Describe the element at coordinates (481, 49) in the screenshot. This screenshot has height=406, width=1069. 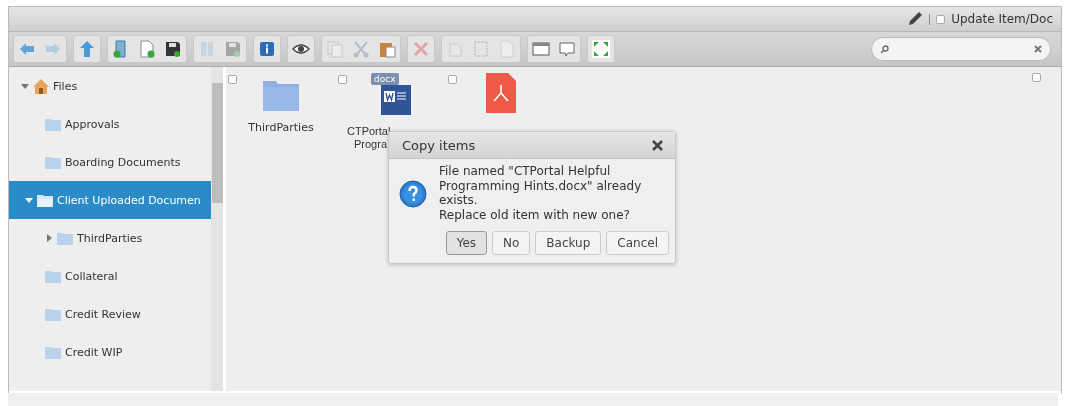
I see `dashed-rect-icon` at that location.